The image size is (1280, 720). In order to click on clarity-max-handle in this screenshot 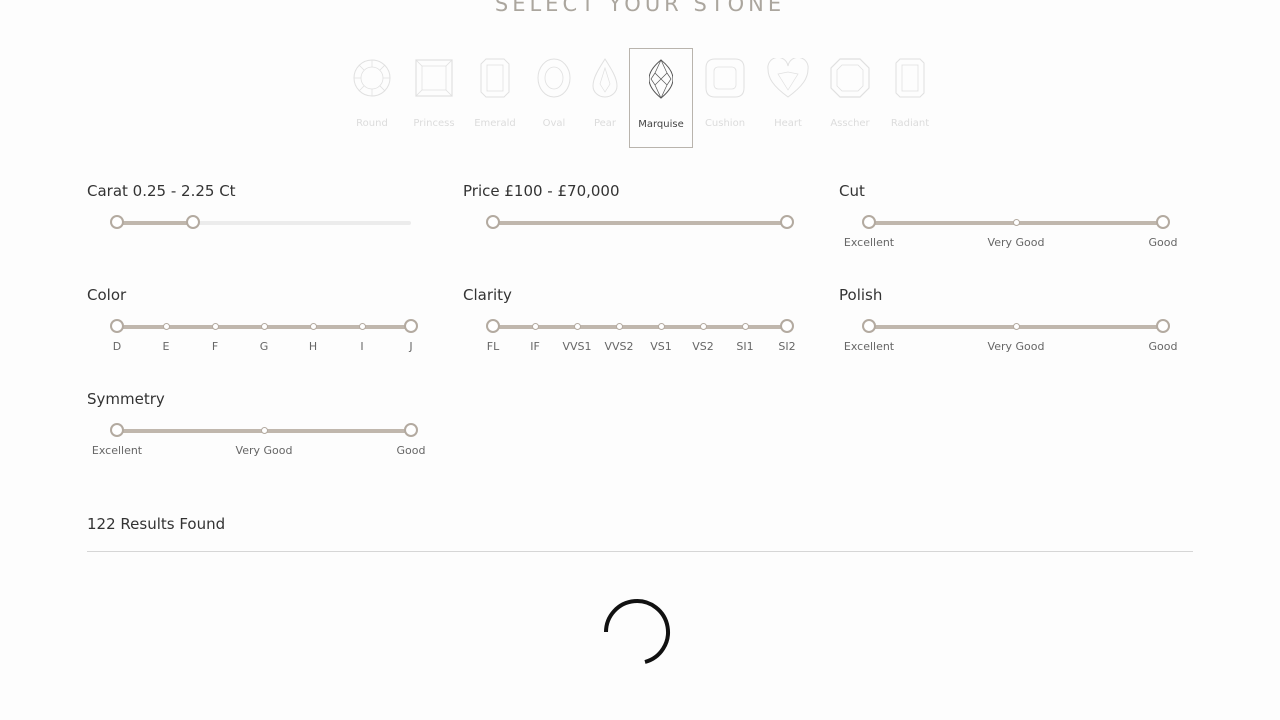, I will do `click(787, 326)`.